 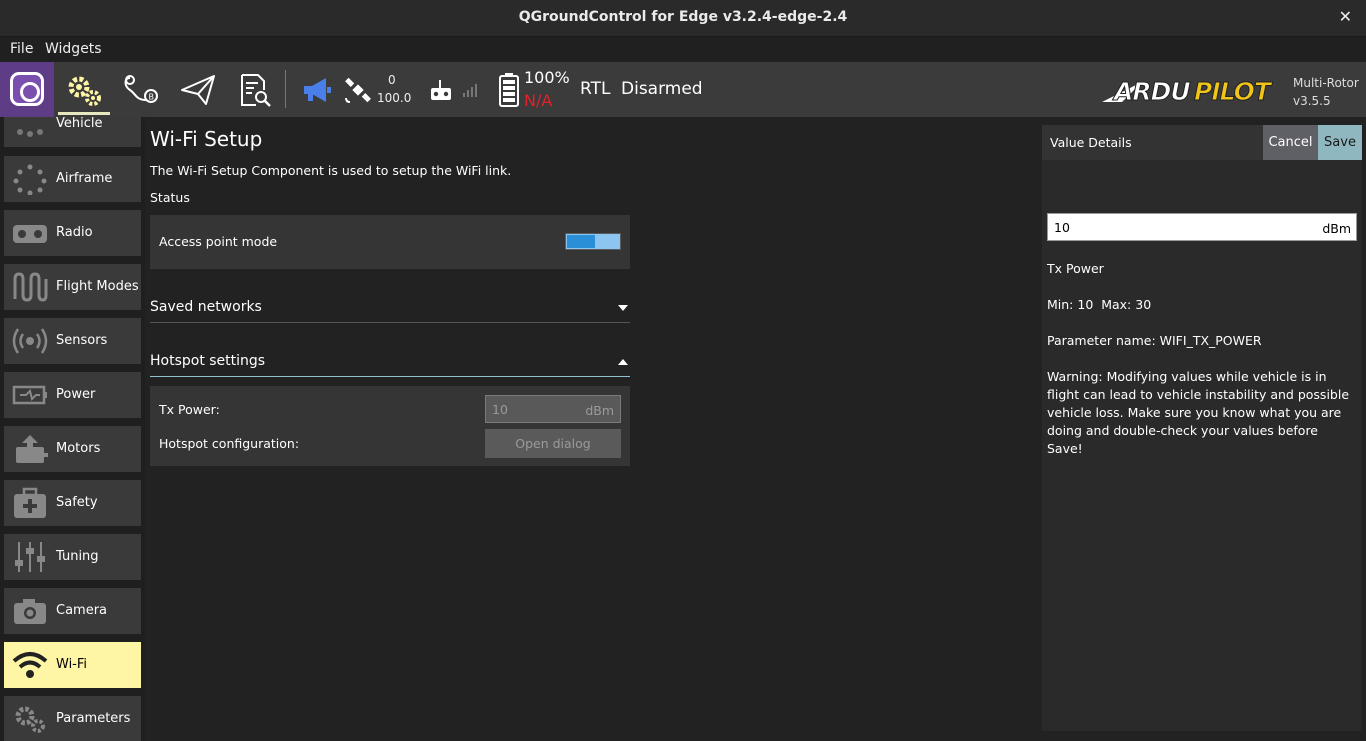 What do you see at coordinates (21, 49) in the screenshot?
I see `menu-file: File` at bounding box center [21, 49].